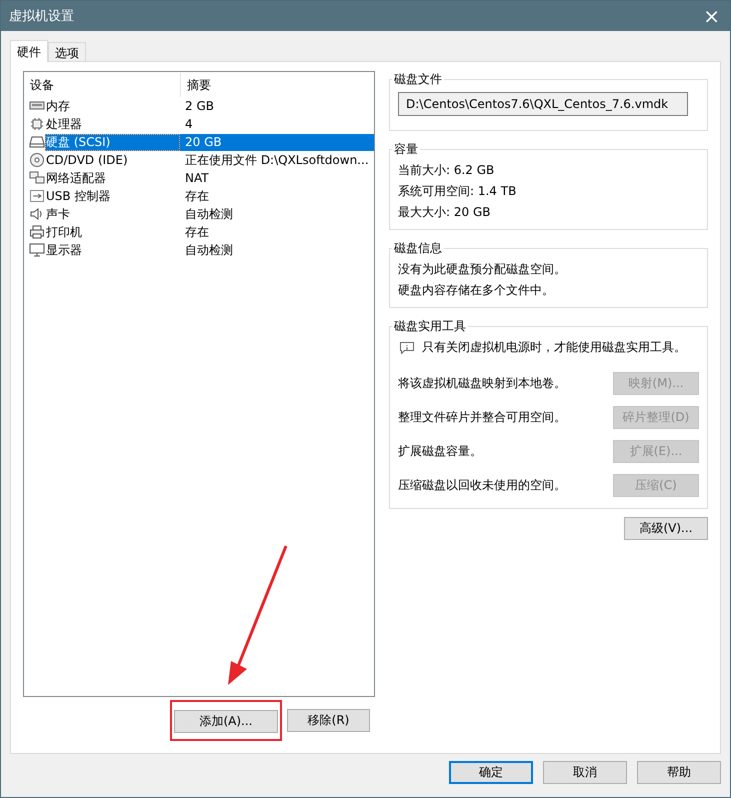 The height and width of the screenshot is (798, 731). I want to click on window-title: 虚拟机设置, so click(41, 16).